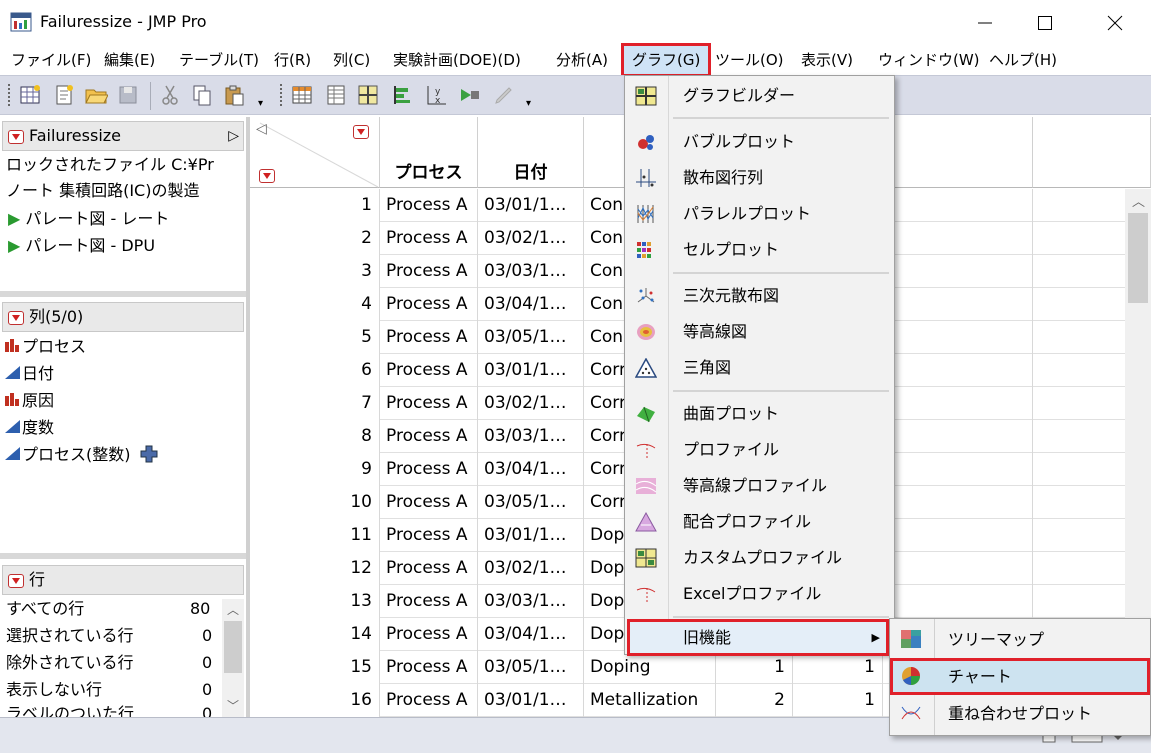 The height and width of the screenshot is (753, 1151). Describe the element at coordinates (96, 95) in the screenshot. I see `open-folder-icon` at that location.